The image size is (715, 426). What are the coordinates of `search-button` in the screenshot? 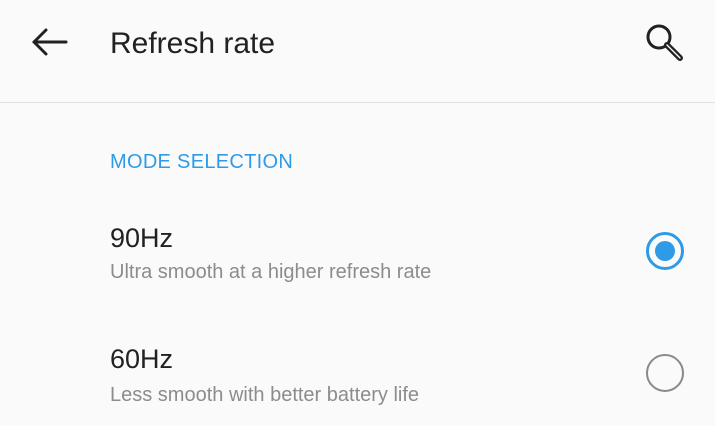 It's located at (664, 44).